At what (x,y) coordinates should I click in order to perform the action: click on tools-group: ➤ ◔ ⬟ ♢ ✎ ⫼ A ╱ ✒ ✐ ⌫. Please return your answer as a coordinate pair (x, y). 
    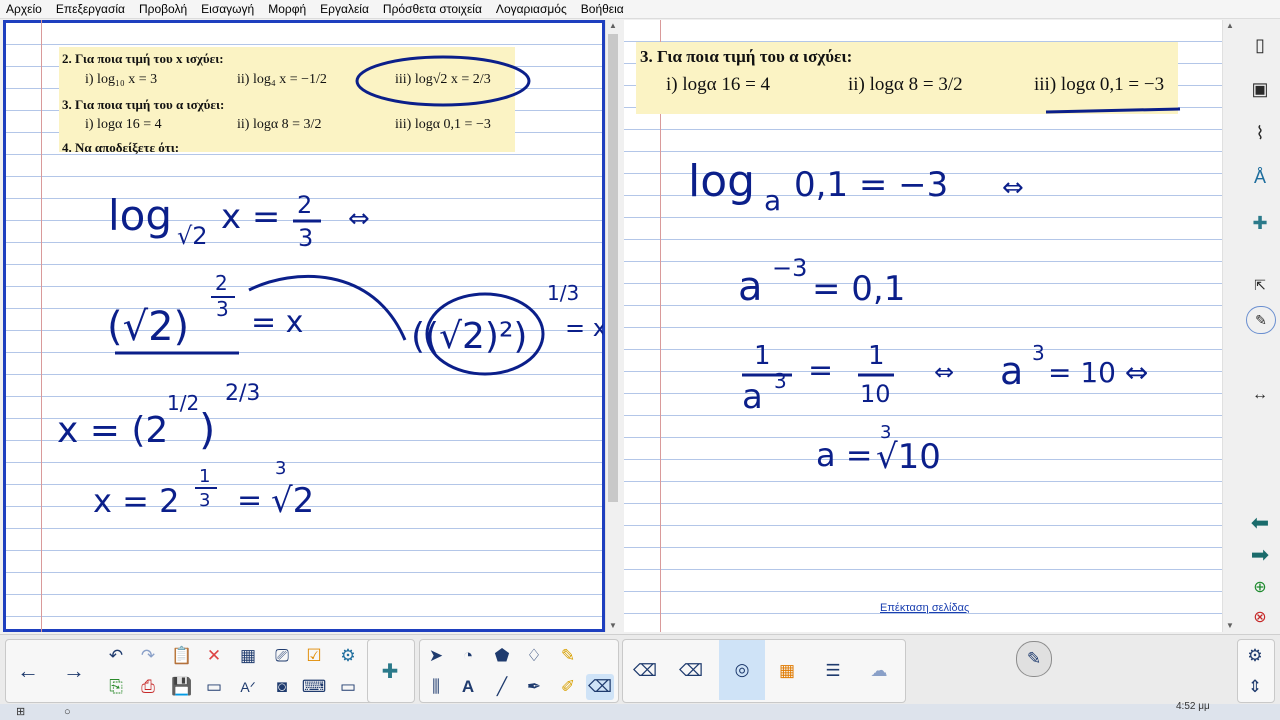
    Looking at the image, I should click on (519, 671).